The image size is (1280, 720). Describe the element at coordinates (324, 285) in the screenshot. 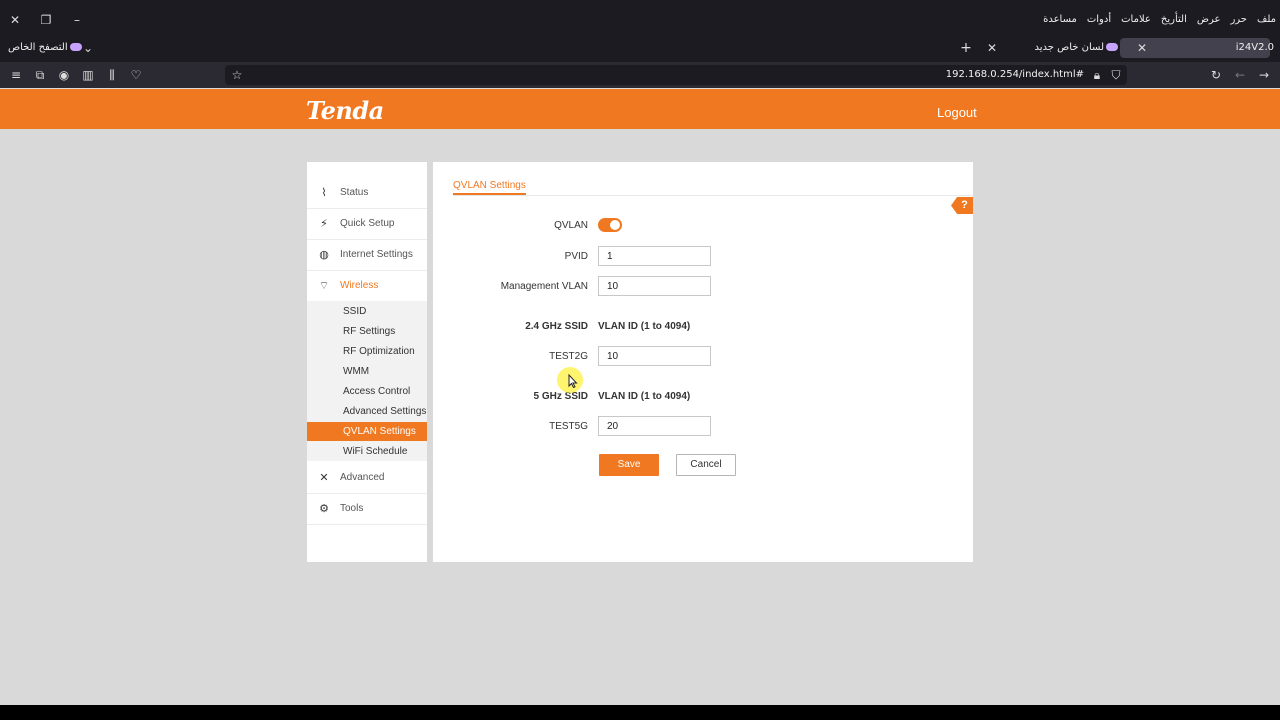

I see `wifi-icon: ⌔` at that location.